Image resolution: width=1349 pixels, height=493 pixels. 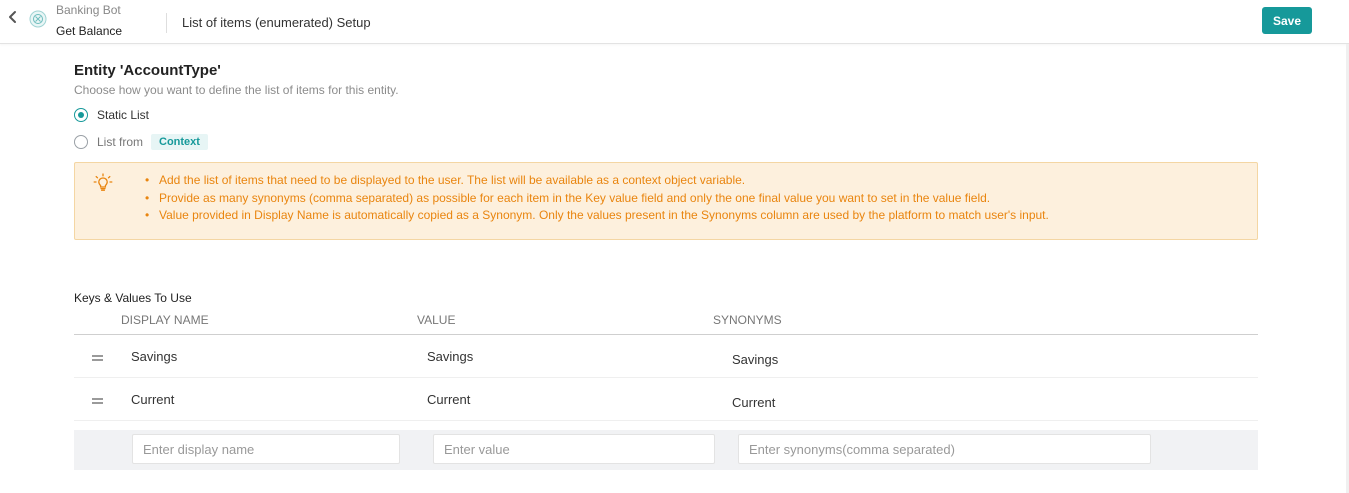 I want to click on new-item-row, so click(x=666, y=450).